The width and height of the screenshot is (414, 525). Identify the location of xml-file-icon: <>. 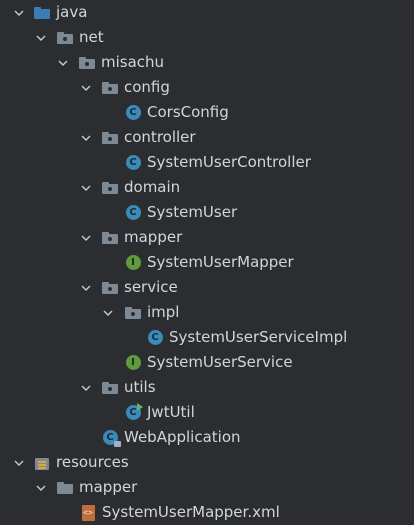
(88, 512).